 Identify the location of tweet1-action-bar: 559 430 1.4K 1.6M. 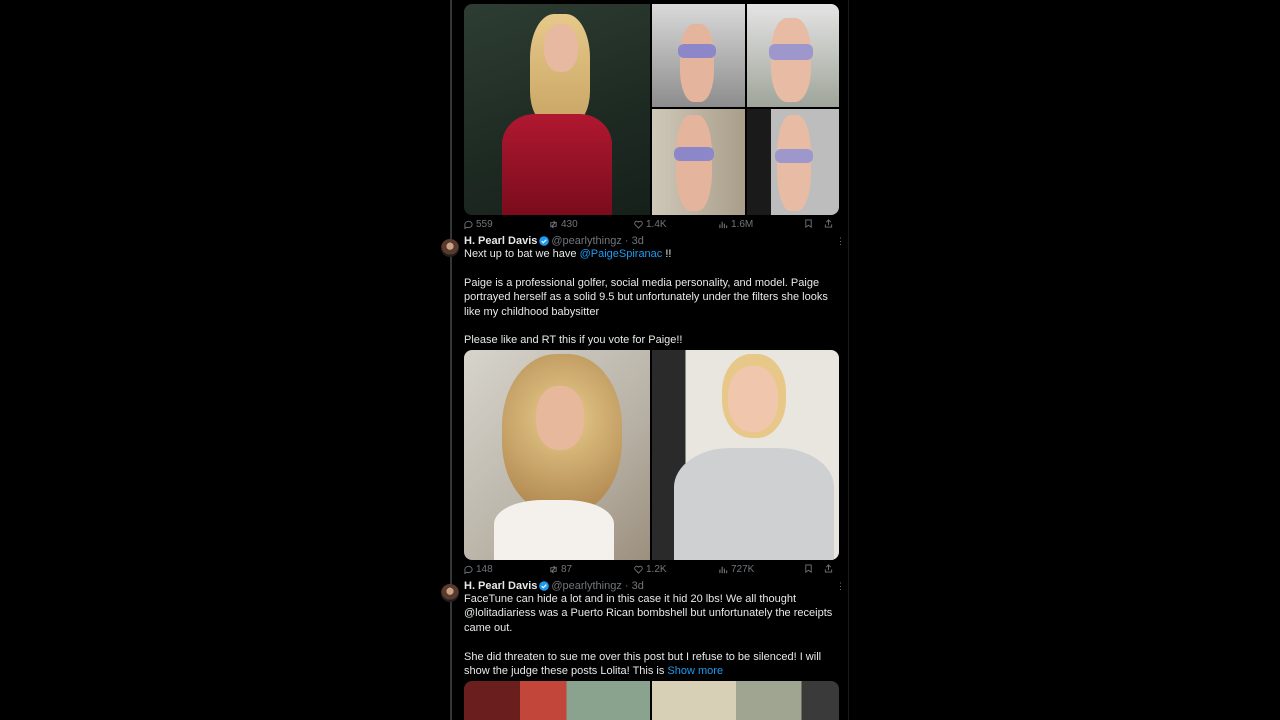
(651, 226).